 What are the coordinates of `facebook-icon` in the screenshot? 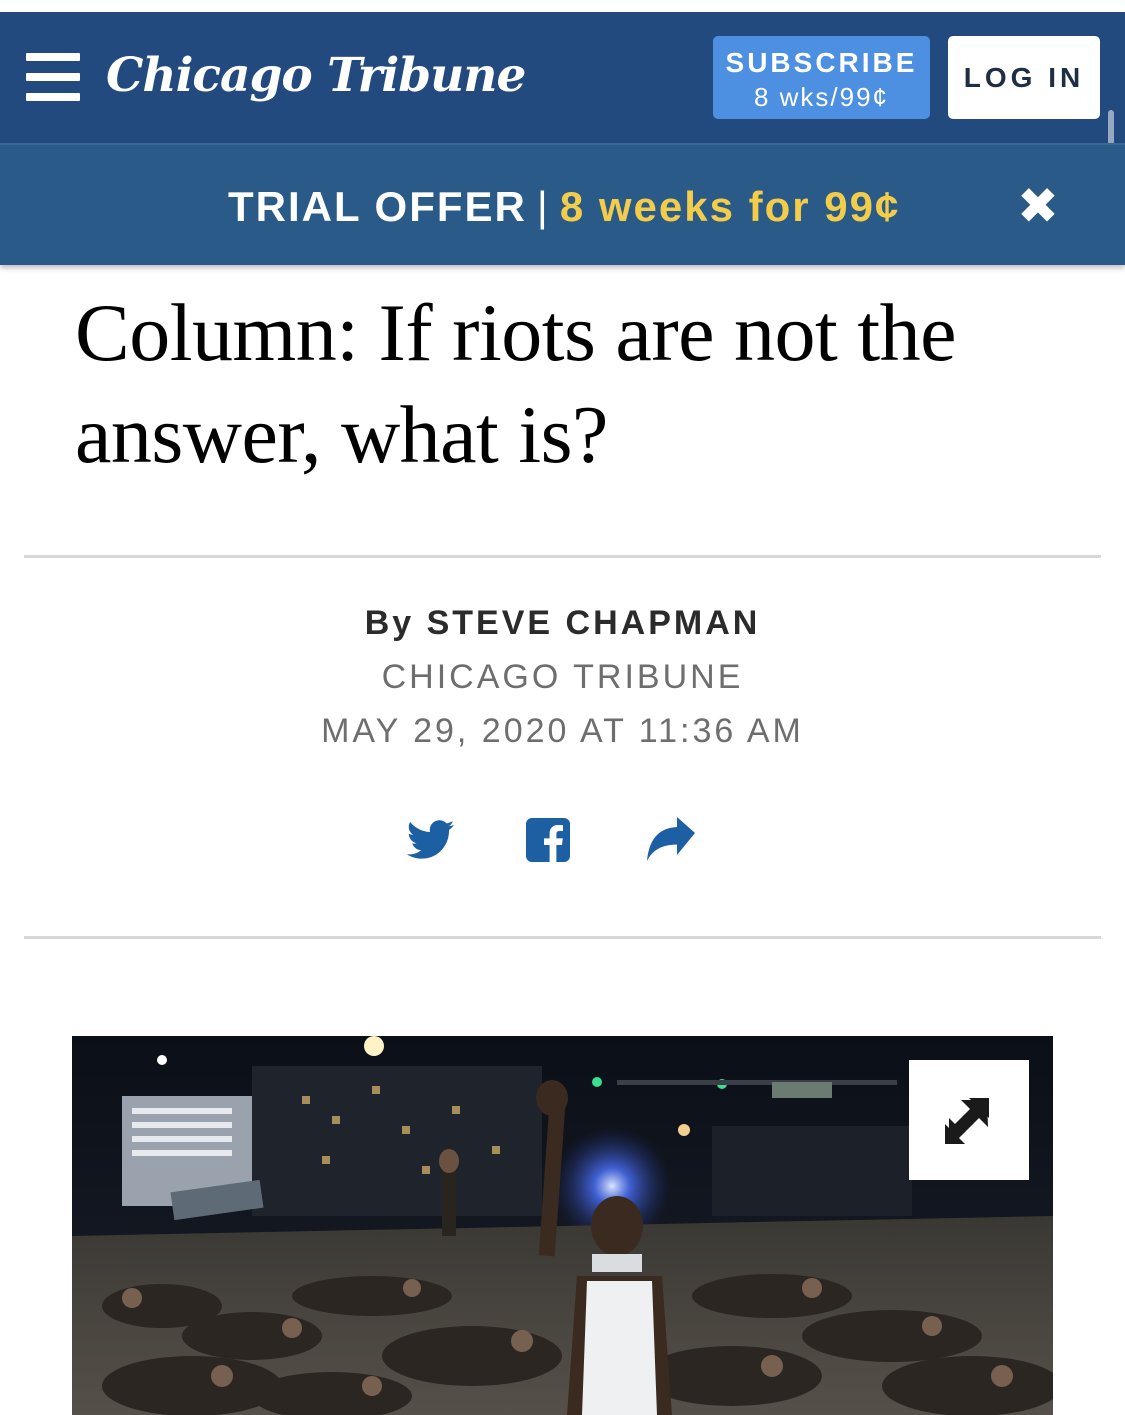 It's located at (548, 840).